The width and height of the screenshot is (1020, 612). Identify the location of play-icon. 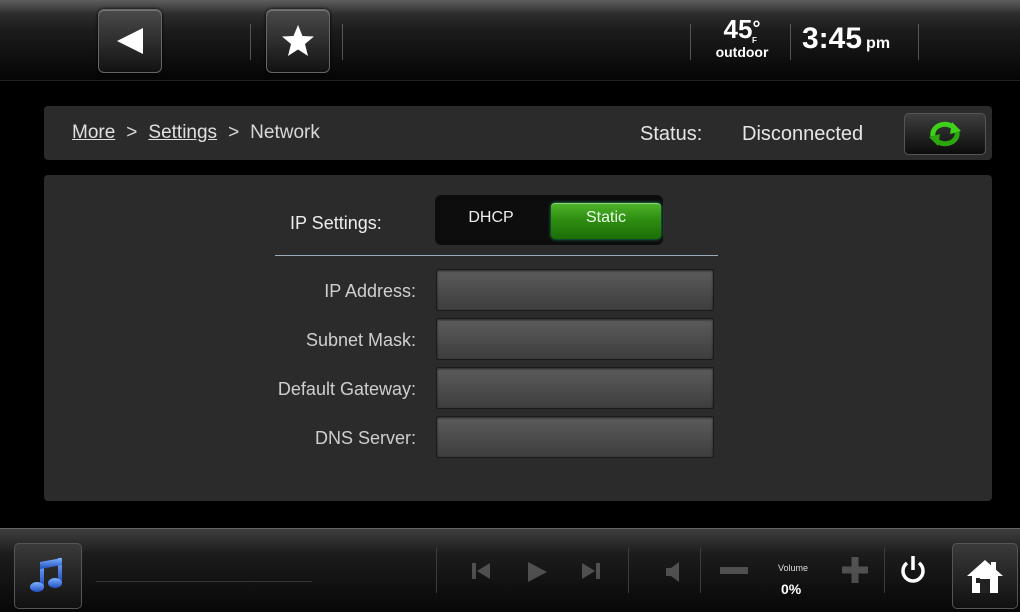
(537, 572).